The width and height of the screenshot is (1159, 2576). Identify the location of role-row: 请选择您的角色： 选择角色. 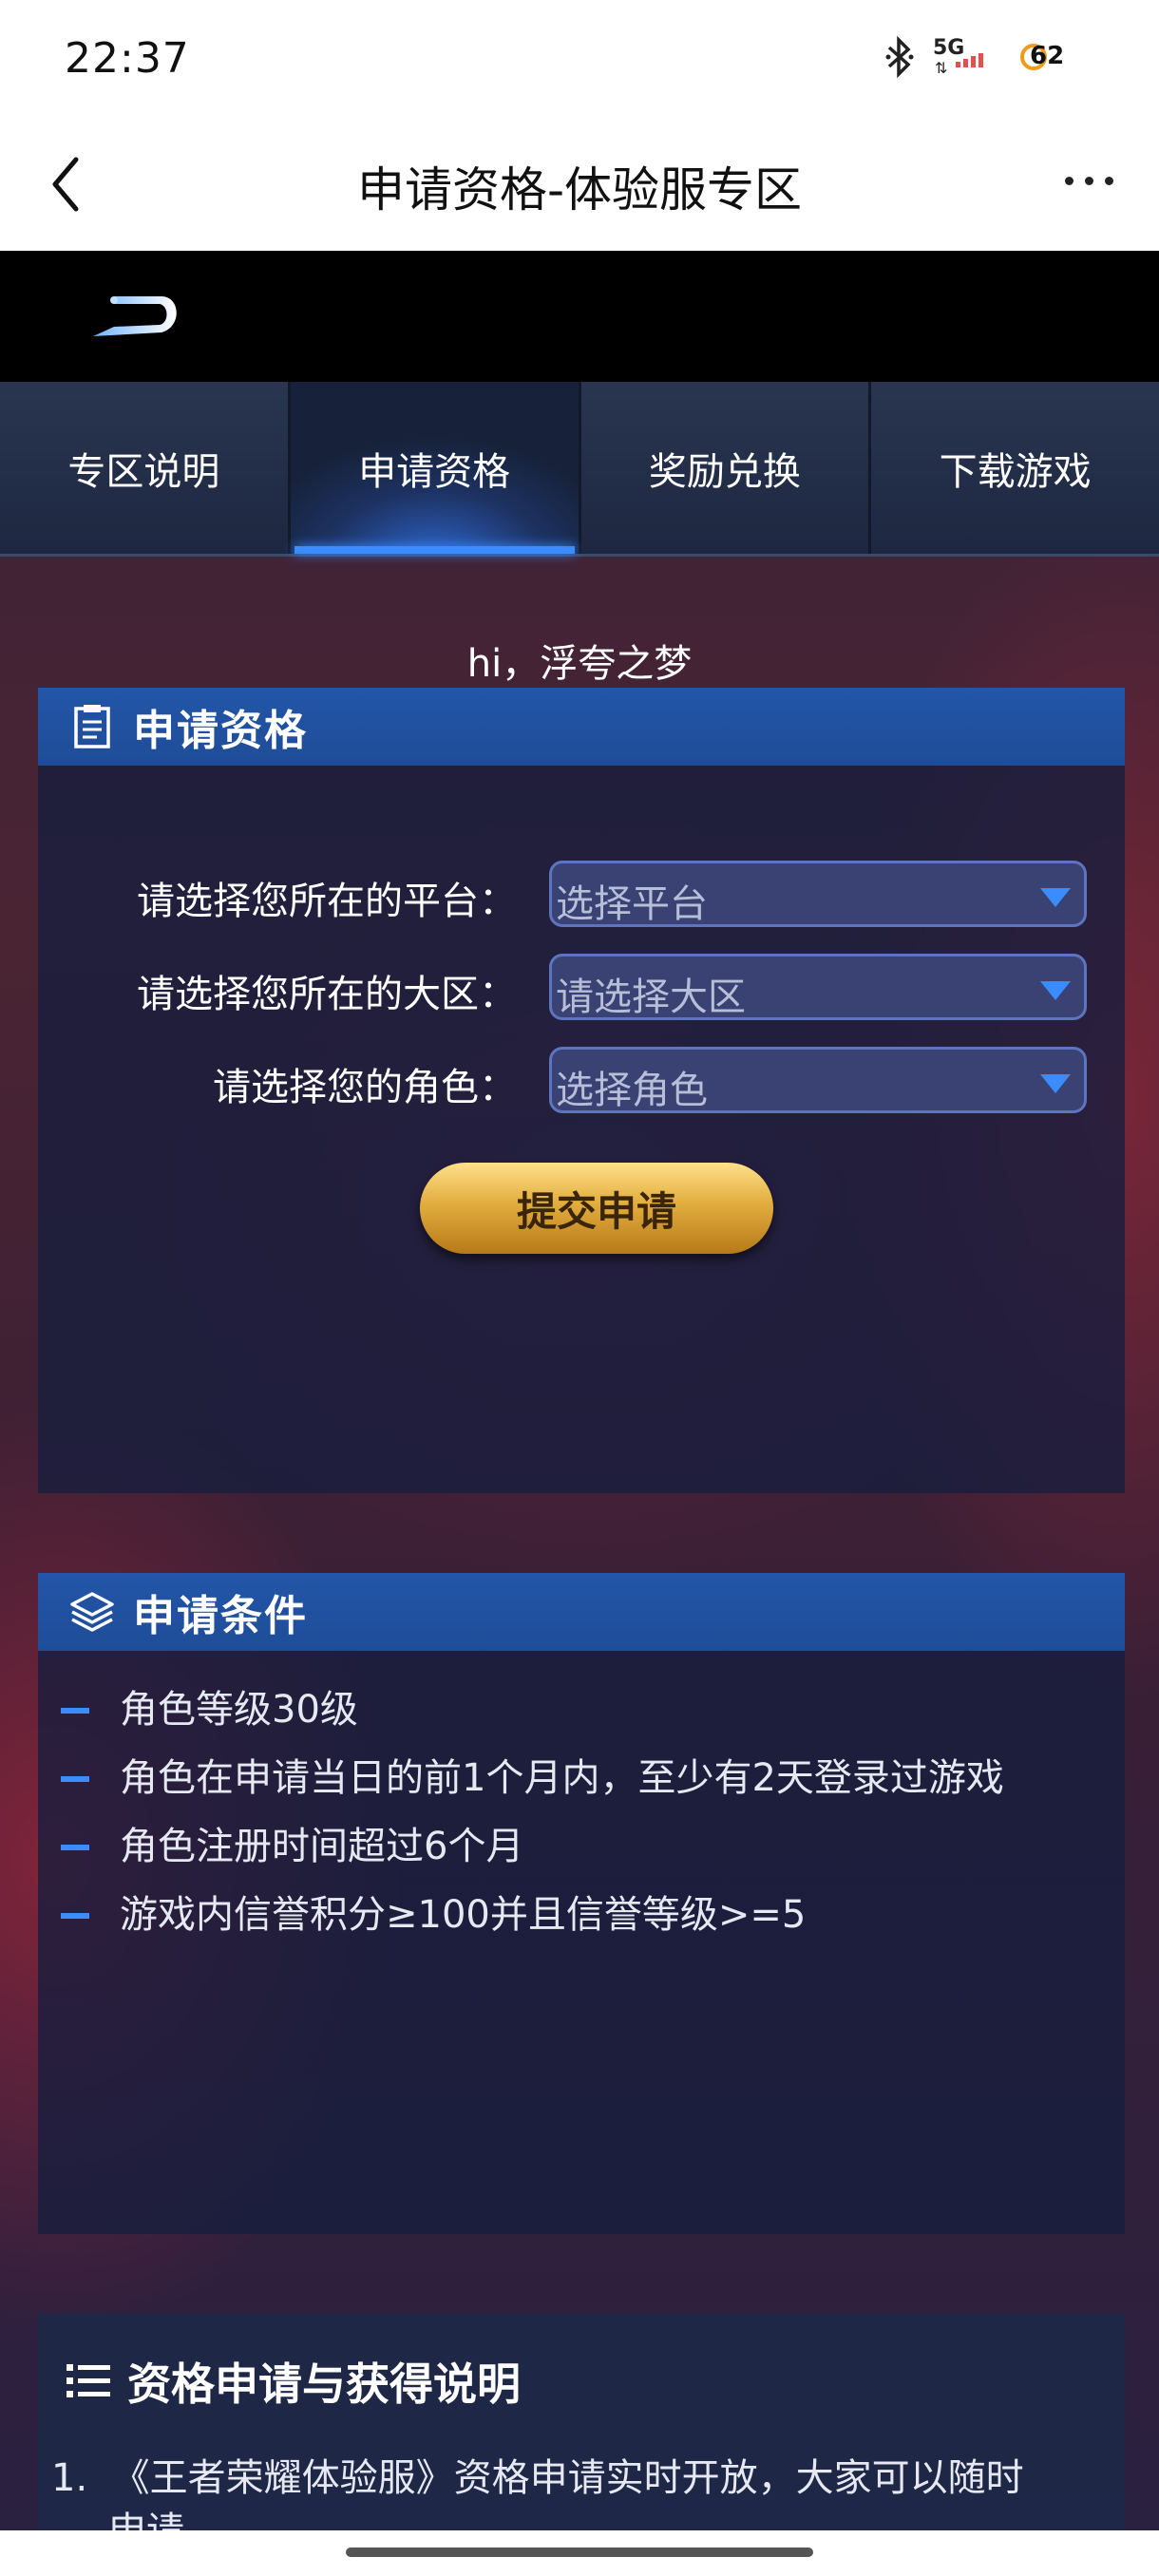
(581, 1080).